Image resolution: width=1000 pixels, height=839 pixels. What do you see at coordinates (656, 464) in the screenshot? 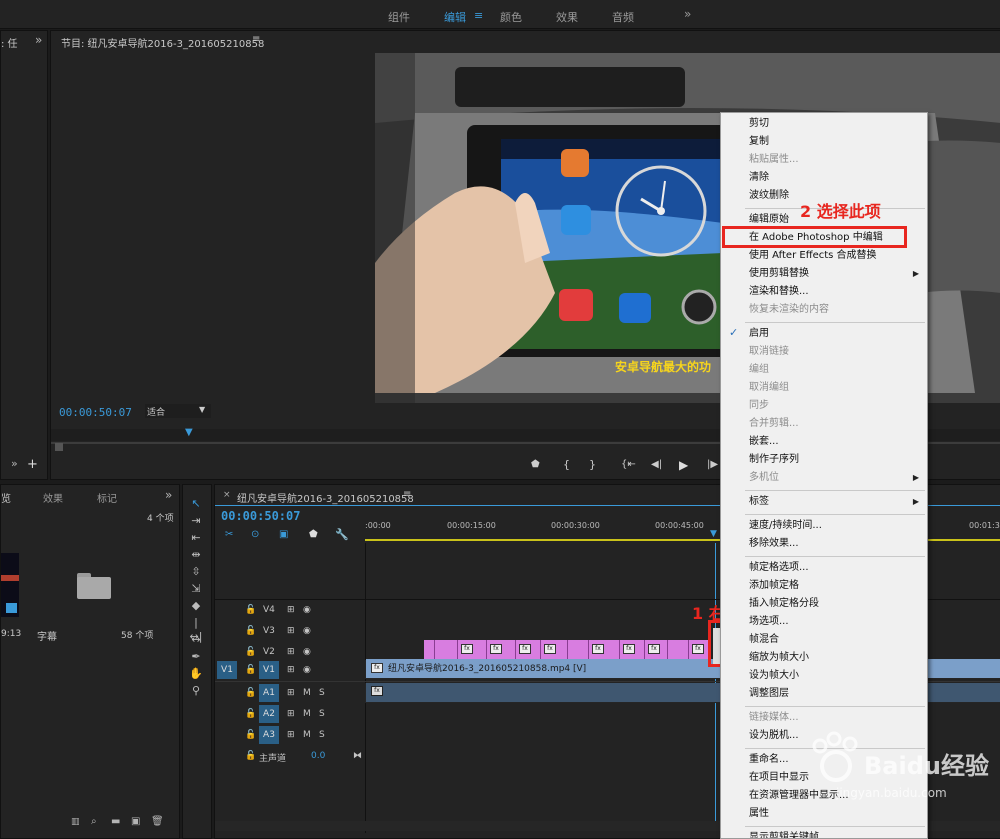
I see `step-back-icon: ◀|` at bounding box center [656, 464].